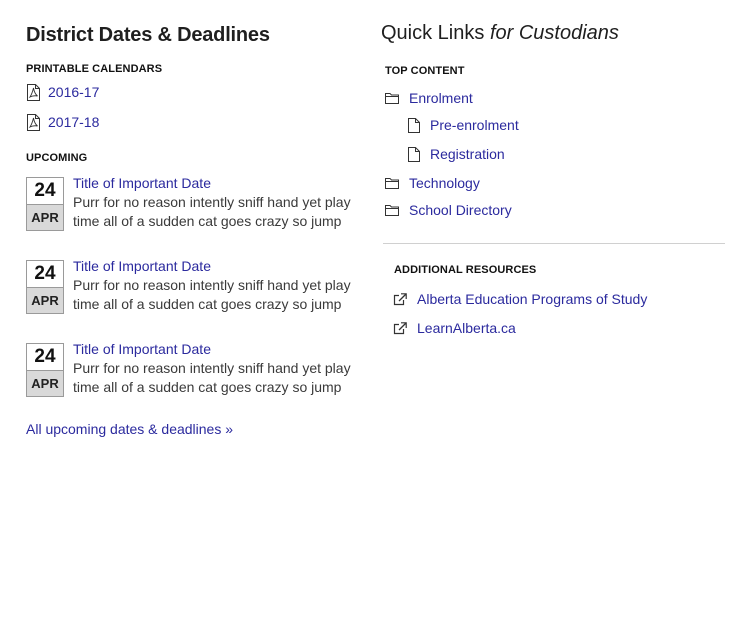  What do you see at coordinates (444, 183) in the screenshot?
I see `quick-link-label: Technology` at bounding box center [444, 183].